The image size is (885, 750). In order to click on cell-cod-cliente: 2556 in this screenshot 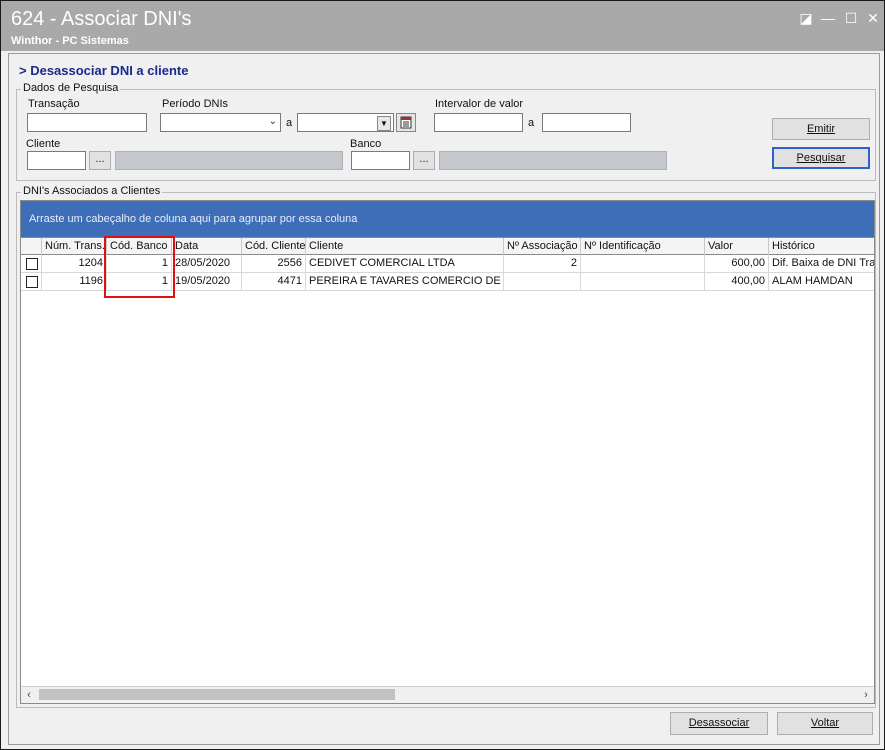, I will do `click(274, 263)`.